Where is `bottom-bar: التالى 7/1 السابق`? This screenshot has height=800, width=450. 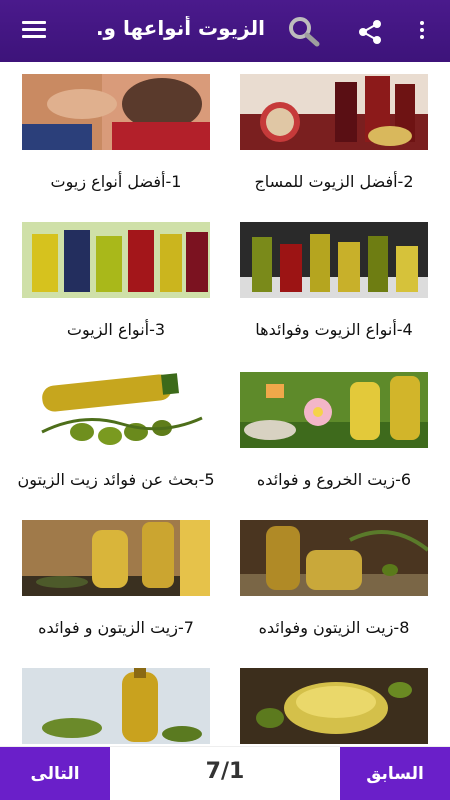 bottom-bar: التالى 7/1 السابق is located at coordinates (225, 773).